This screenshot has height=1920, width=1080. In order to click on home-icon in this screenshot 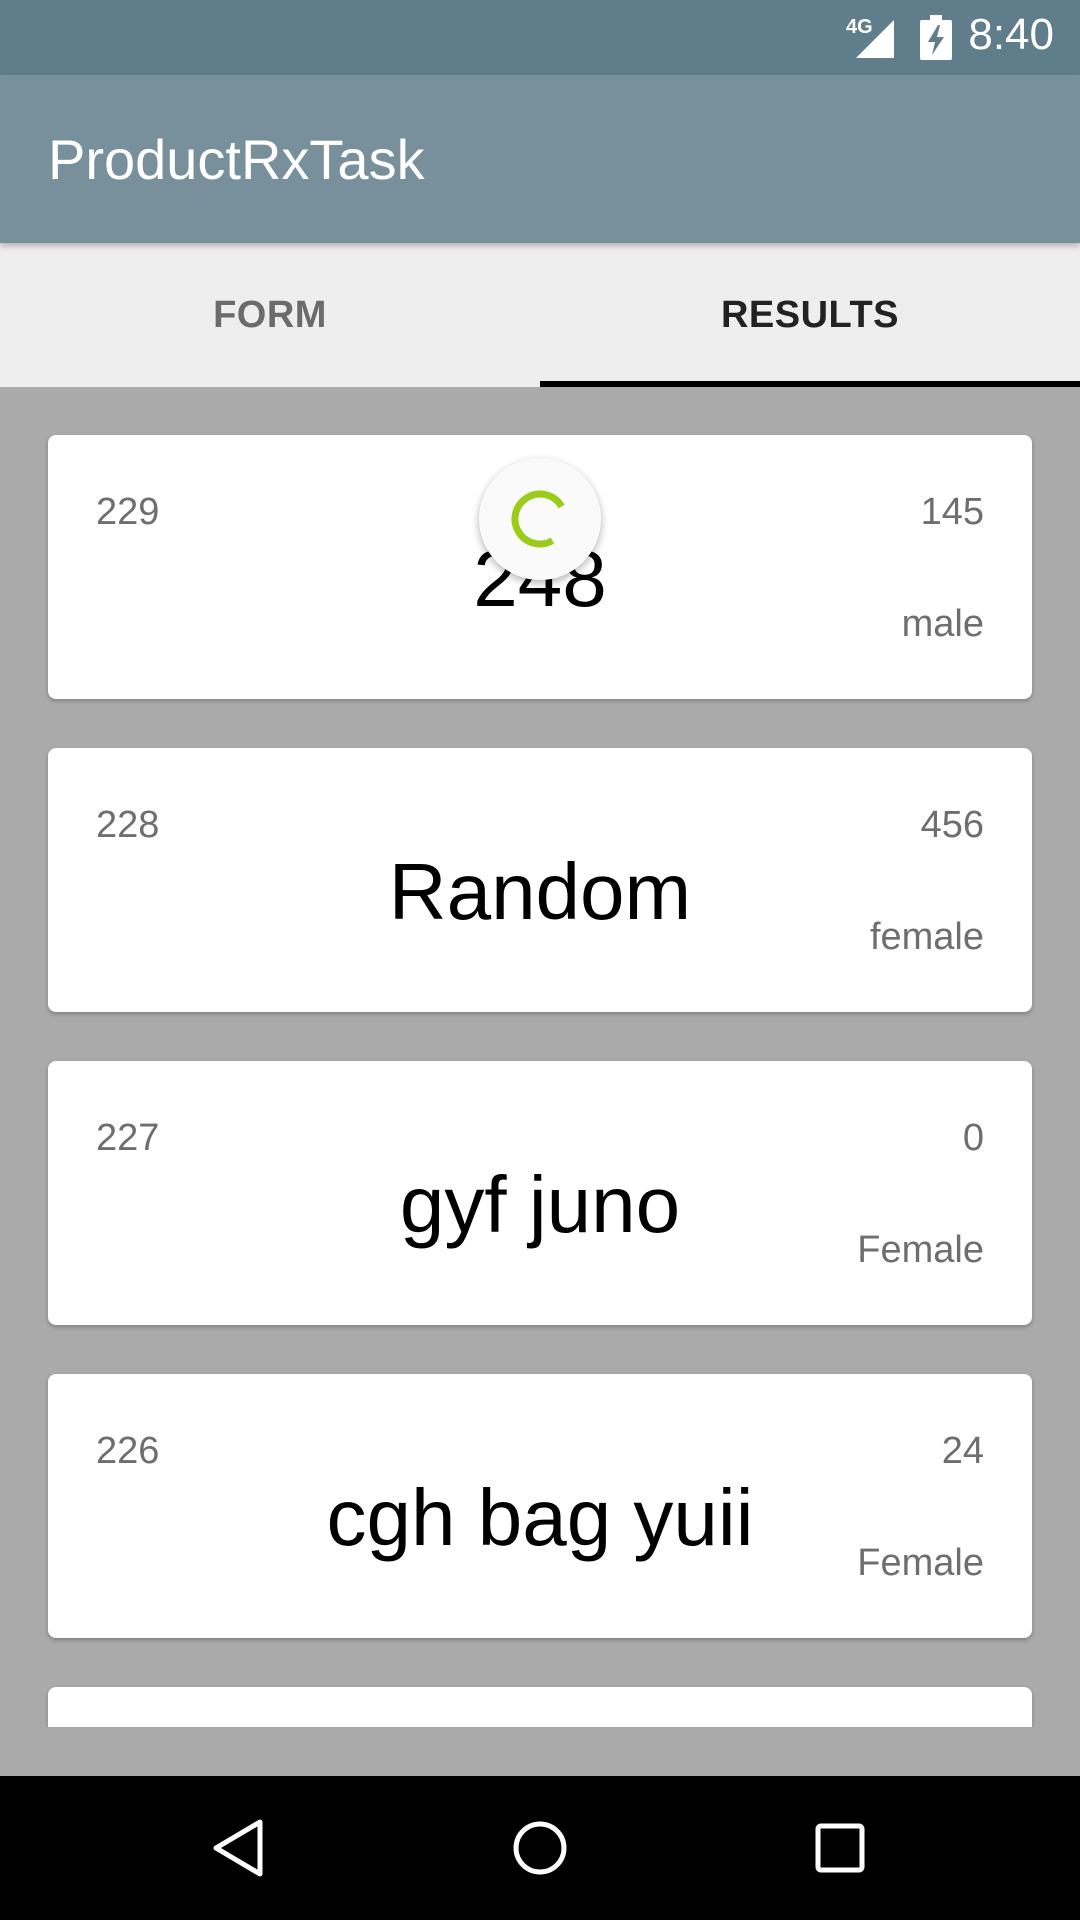, I will do `click(540, 1848)`.